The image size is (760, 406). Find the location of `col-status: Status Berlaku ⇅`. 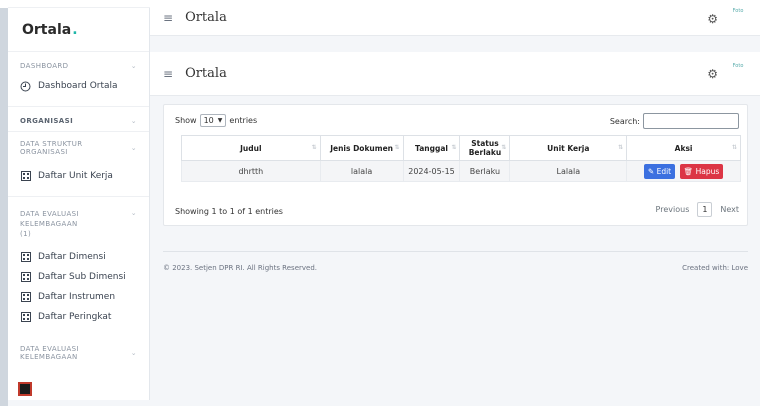

col-status: Status Berlaku ⇅ is located at coordinates (485, 148).